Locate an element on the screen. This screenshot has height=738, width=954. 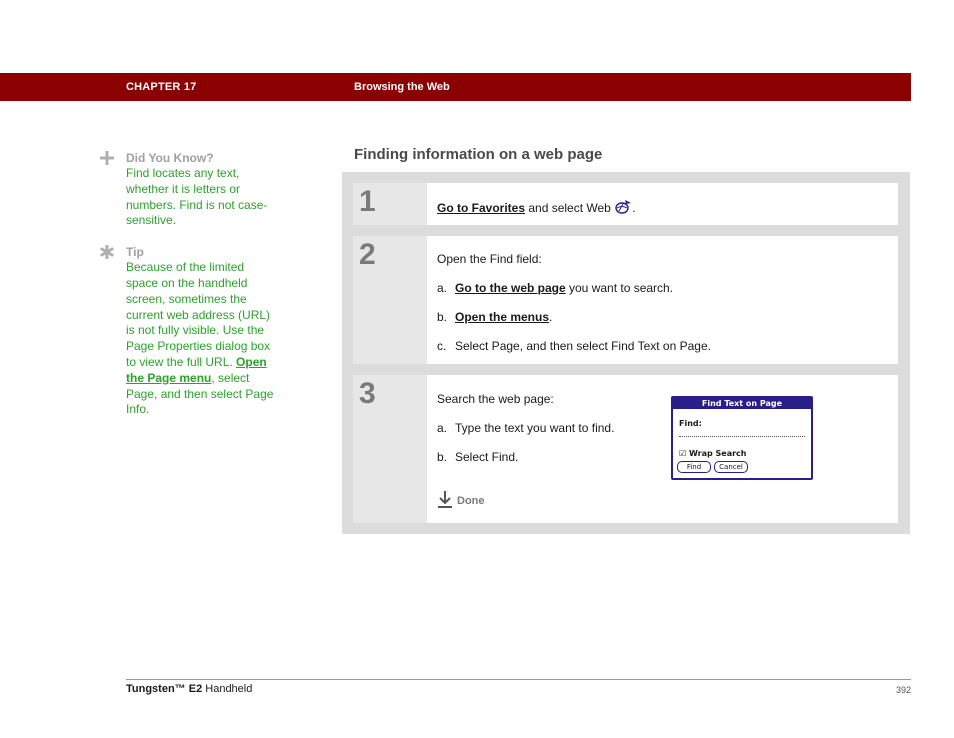
step-1-body: and select Web is located at coordinates (570, 208).